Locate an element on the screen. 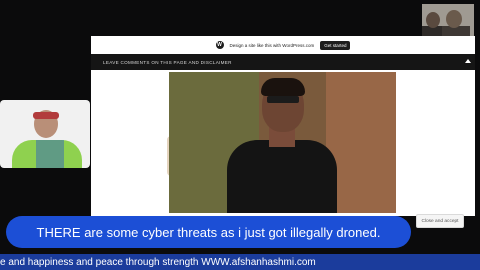  photo-person-hair is located at coordinates (283, 87).